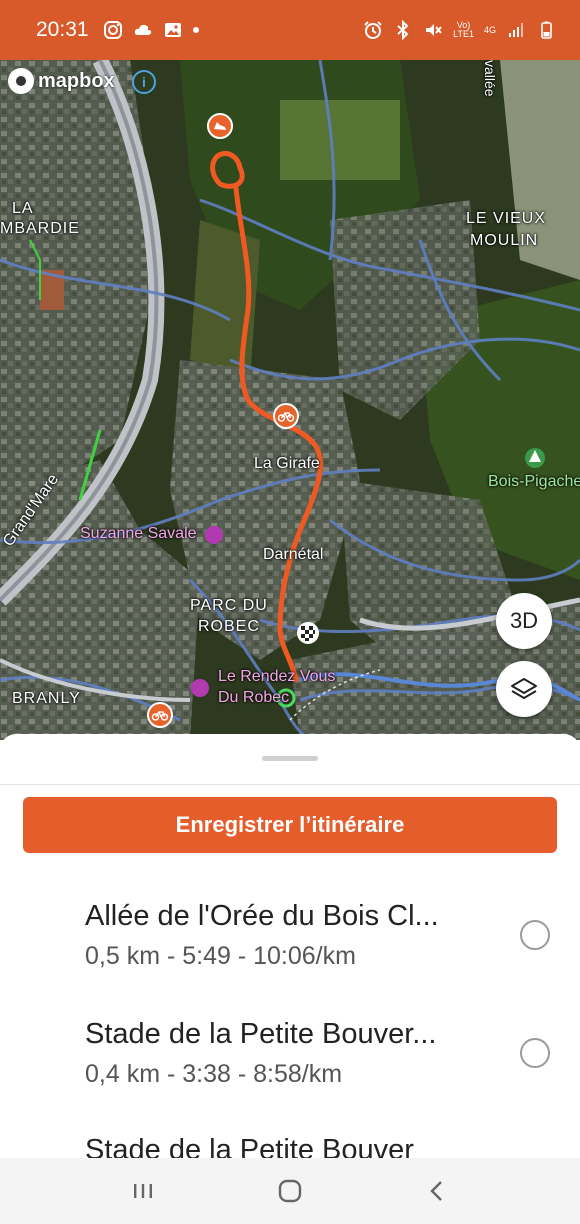  I want to click on route-stats: 0,4 km - 3:38 - 8:58/km, so click(214, 1074).